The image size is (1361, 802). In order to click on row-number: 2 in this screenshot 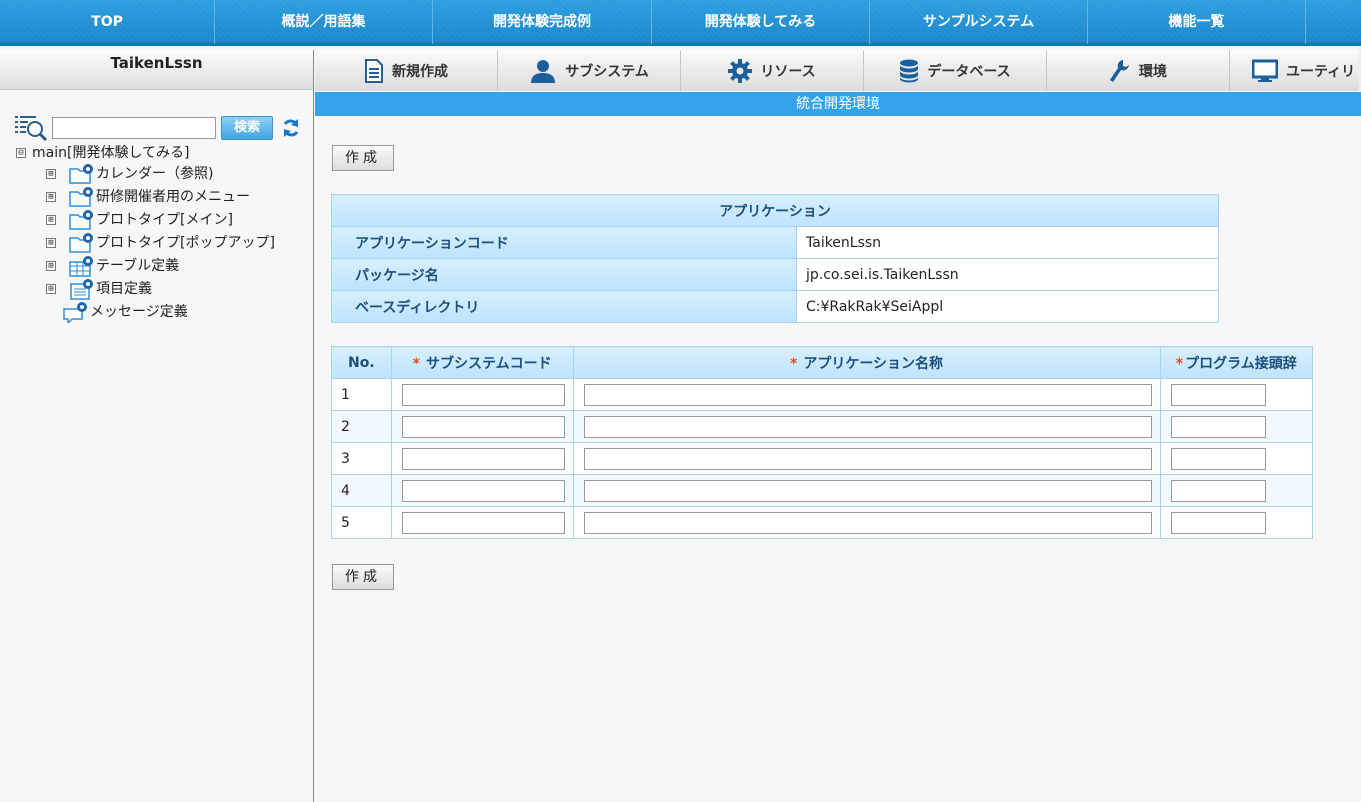, I will do `click(361, 426)`.